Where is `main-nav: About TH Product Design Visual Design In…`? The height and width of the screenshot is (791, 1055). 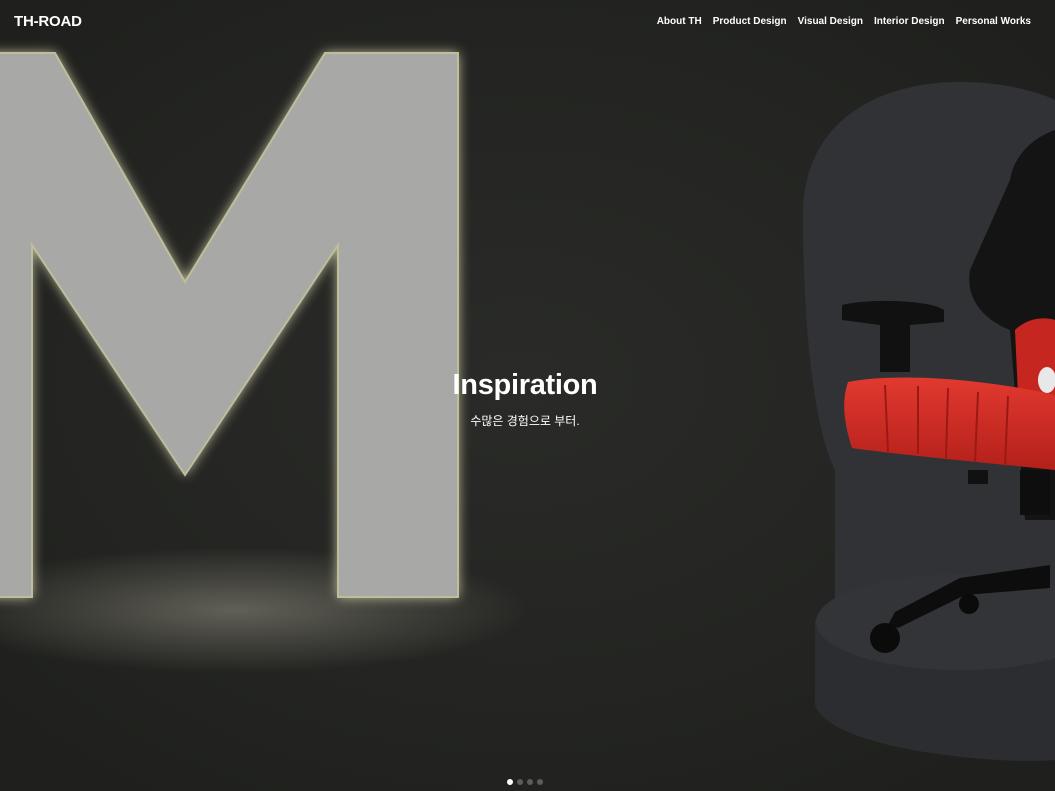 main-nav: About TH Product Design Visual Design In… is located at coordinates (844, 21).